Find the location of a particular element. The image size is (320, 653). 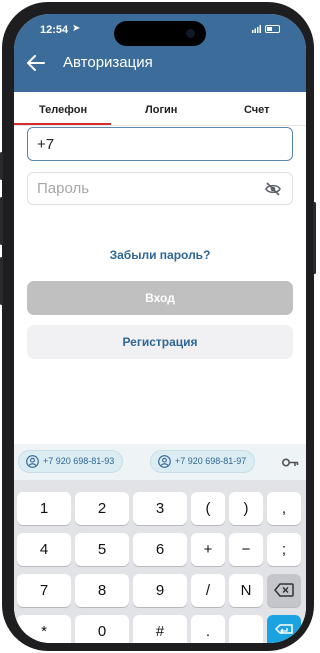

power-button is located at coordinates (314, 238).